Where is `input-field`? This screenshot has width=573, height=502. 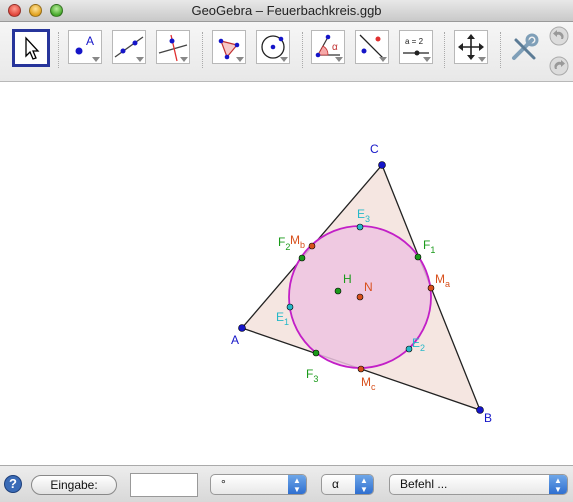
input-field is located at coordinates (164, 485).